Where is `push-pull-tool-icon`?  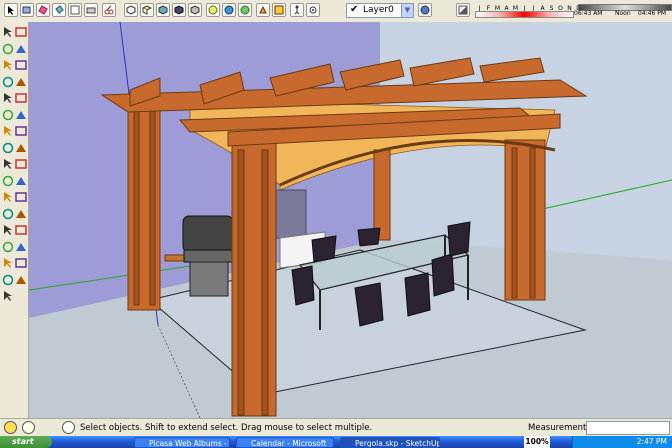 push-pull-tool-icon is located at coordinates (21, 115).